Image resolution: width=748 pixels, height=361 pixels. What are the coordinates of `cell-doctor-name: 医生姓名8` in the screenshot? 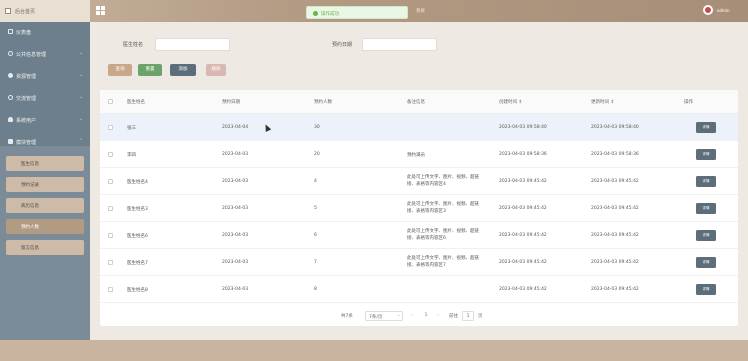 It's located at (137, 290).